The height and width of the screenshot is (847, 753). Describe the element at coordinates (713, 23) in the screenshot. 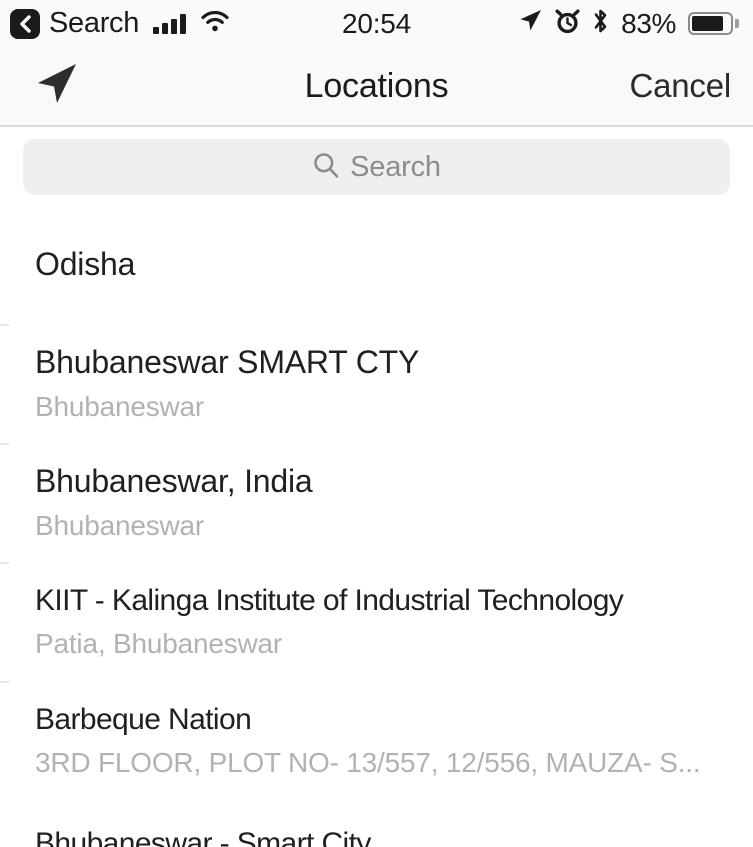

I see `battery-icon` at that location.